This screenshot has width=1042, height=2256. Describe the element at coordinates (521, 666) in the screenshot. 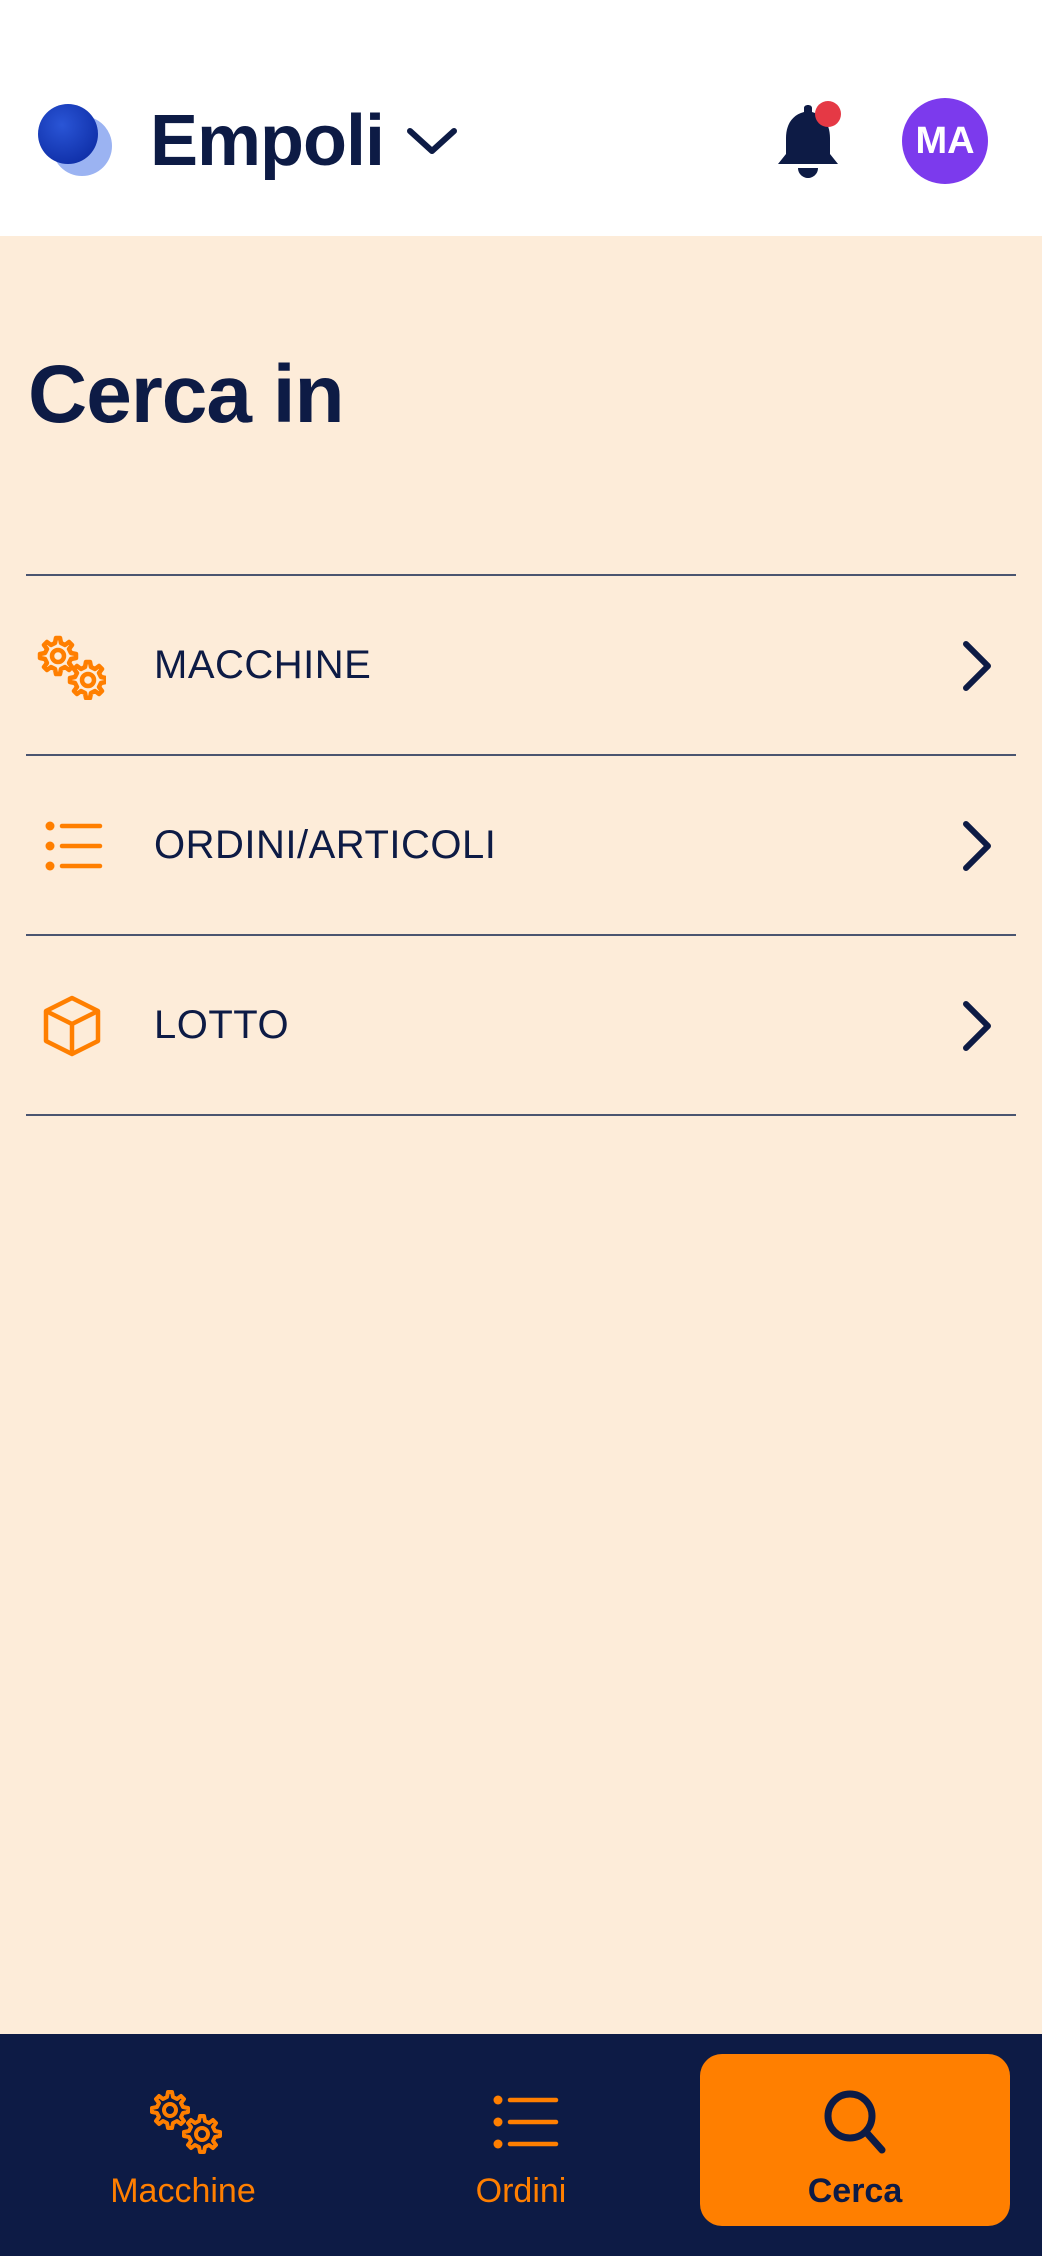

I see `menu-item-macchine: MACCHINE` at that location.